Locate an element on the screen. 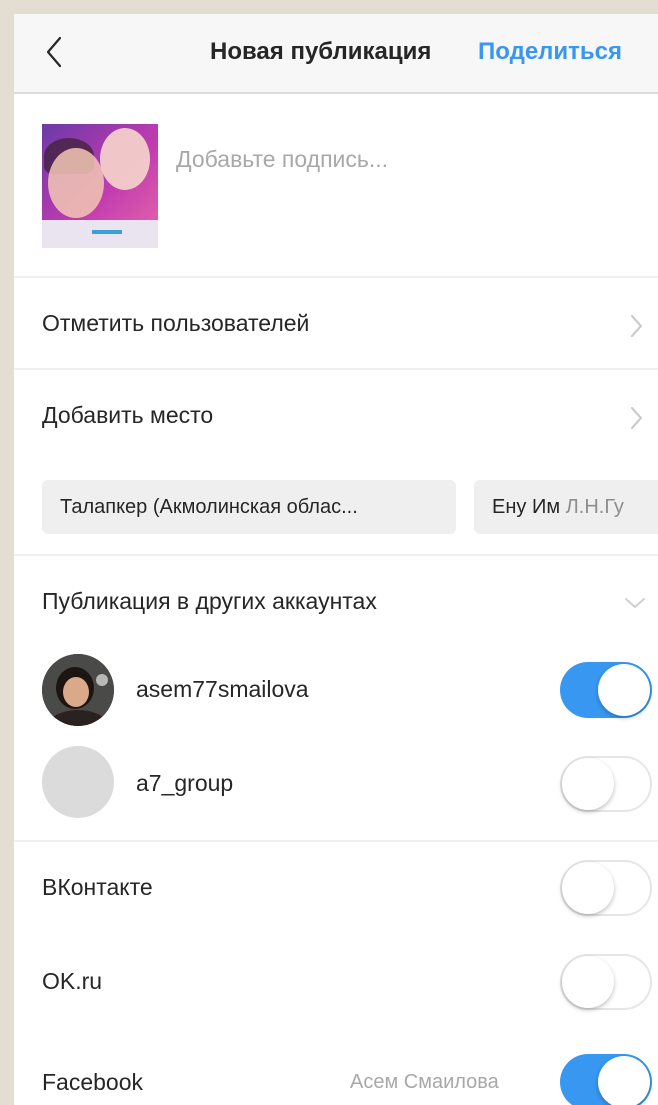 The height and width of the screenshot is (1105, 658). ok-toggle is located at coordinates (606, 982).